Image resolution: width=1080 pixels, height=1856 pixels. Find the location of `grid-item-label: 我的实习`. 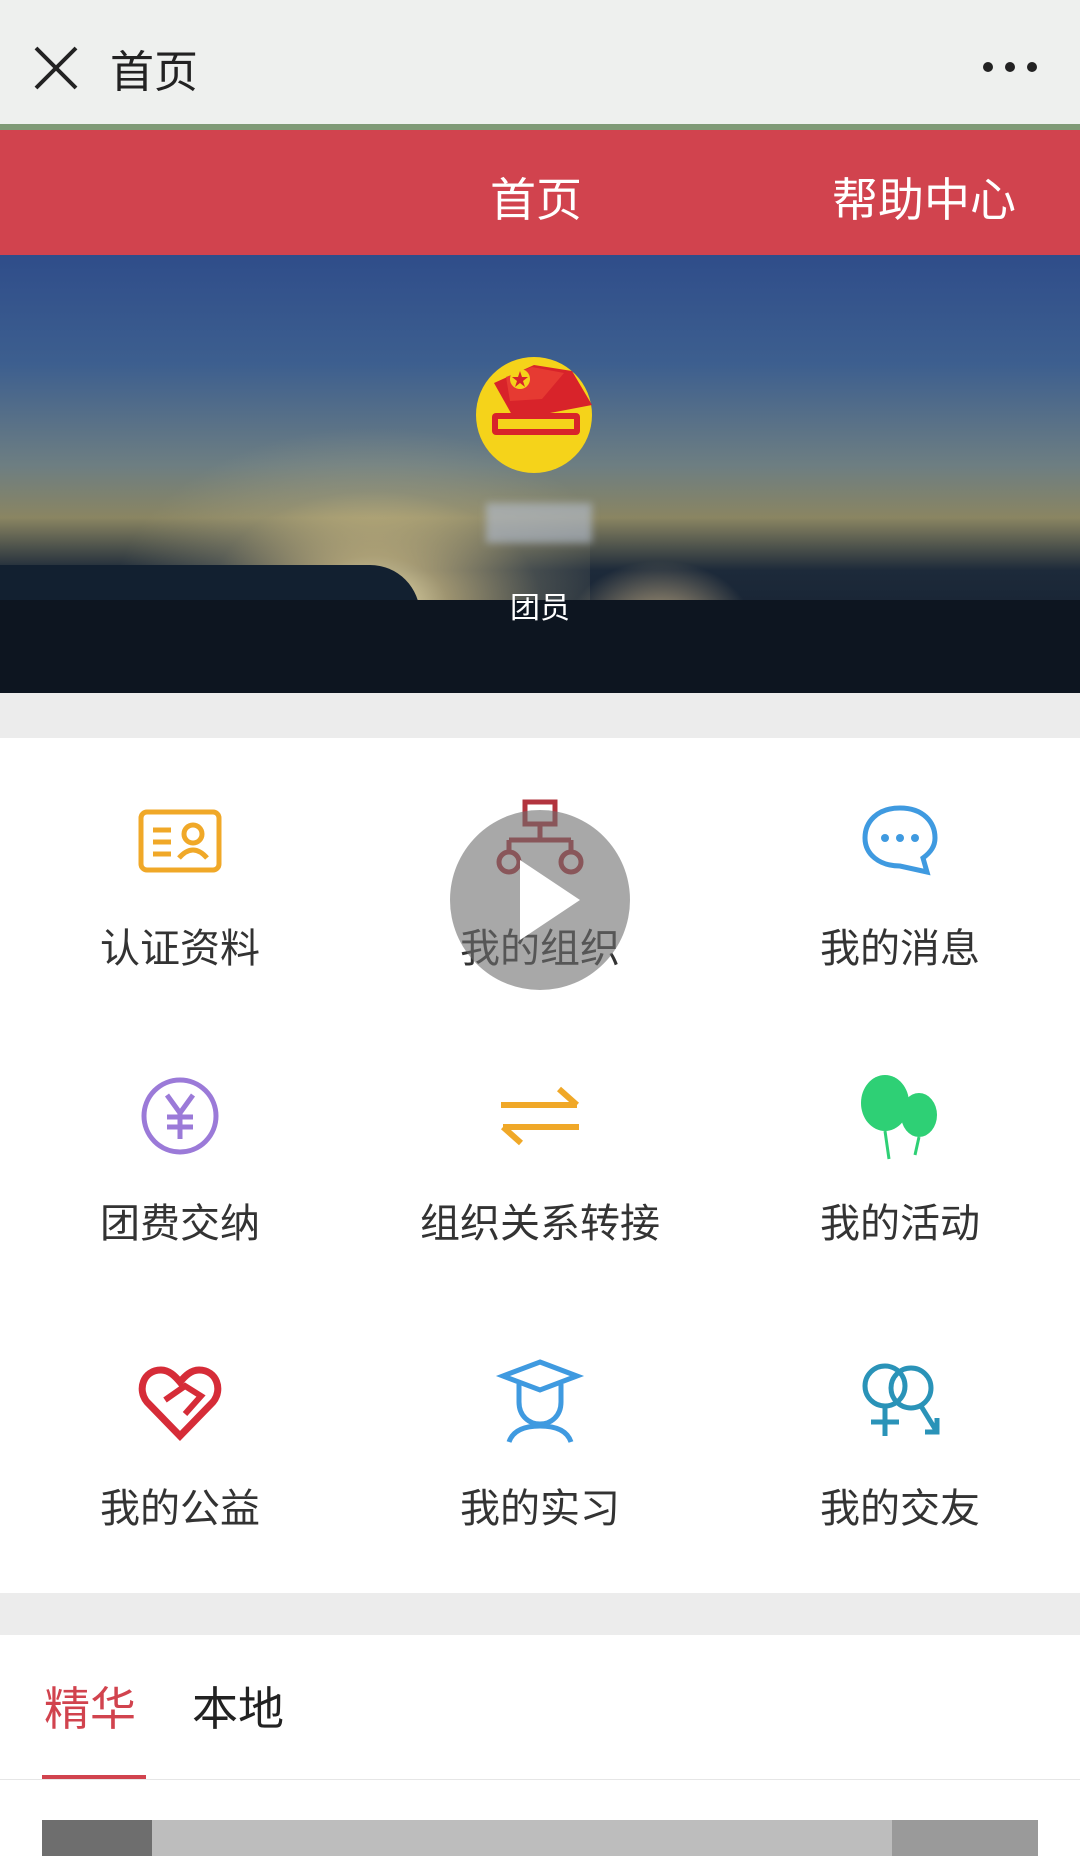

grid-item-label: 我的实习 is located at coordinates (540, 1509).